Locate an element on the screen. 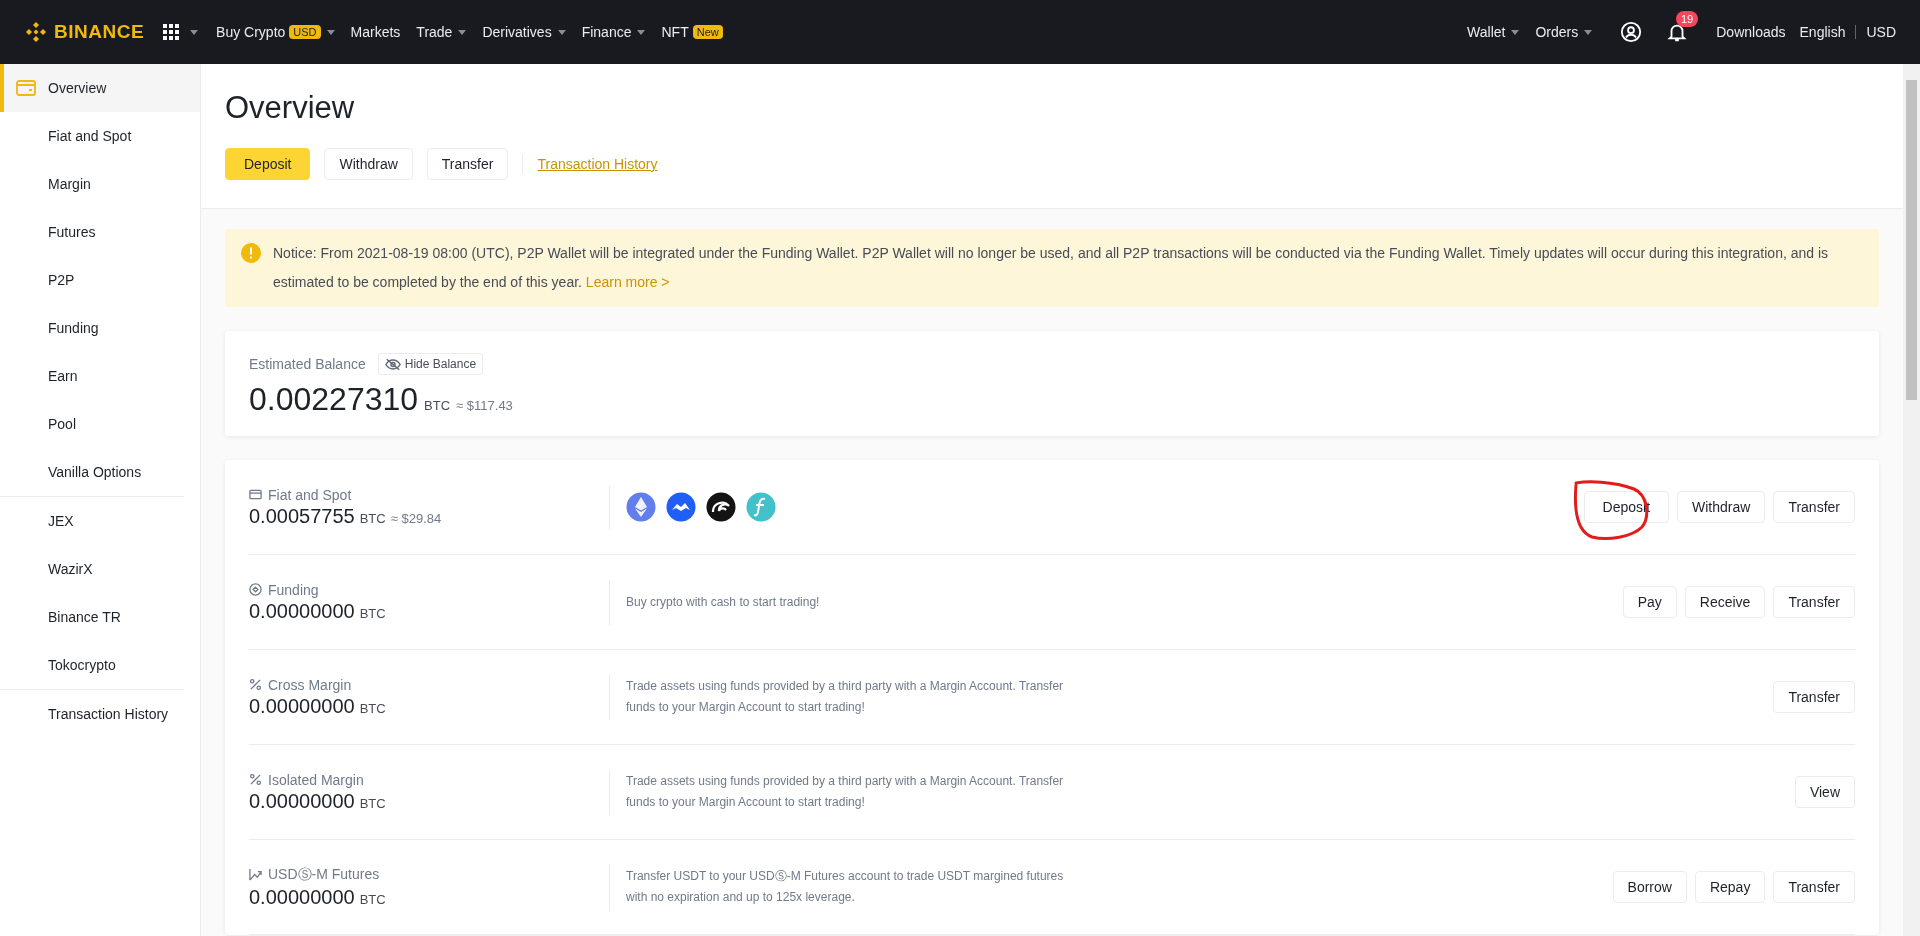  downloads-link: Downloads is located at coordinates (1751, 32).